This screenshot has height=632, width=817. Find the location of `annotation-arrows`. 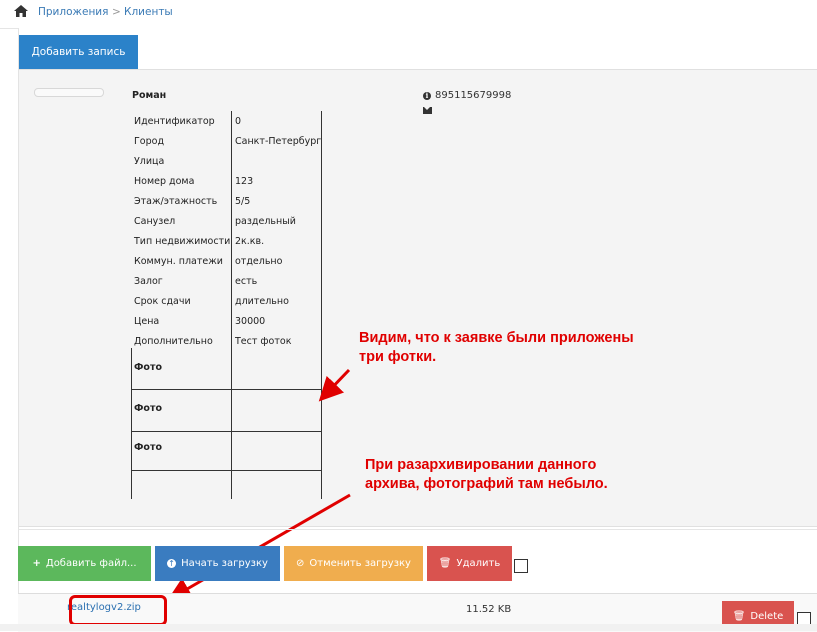

annotation-arrows is located at coordinates (259, 484).